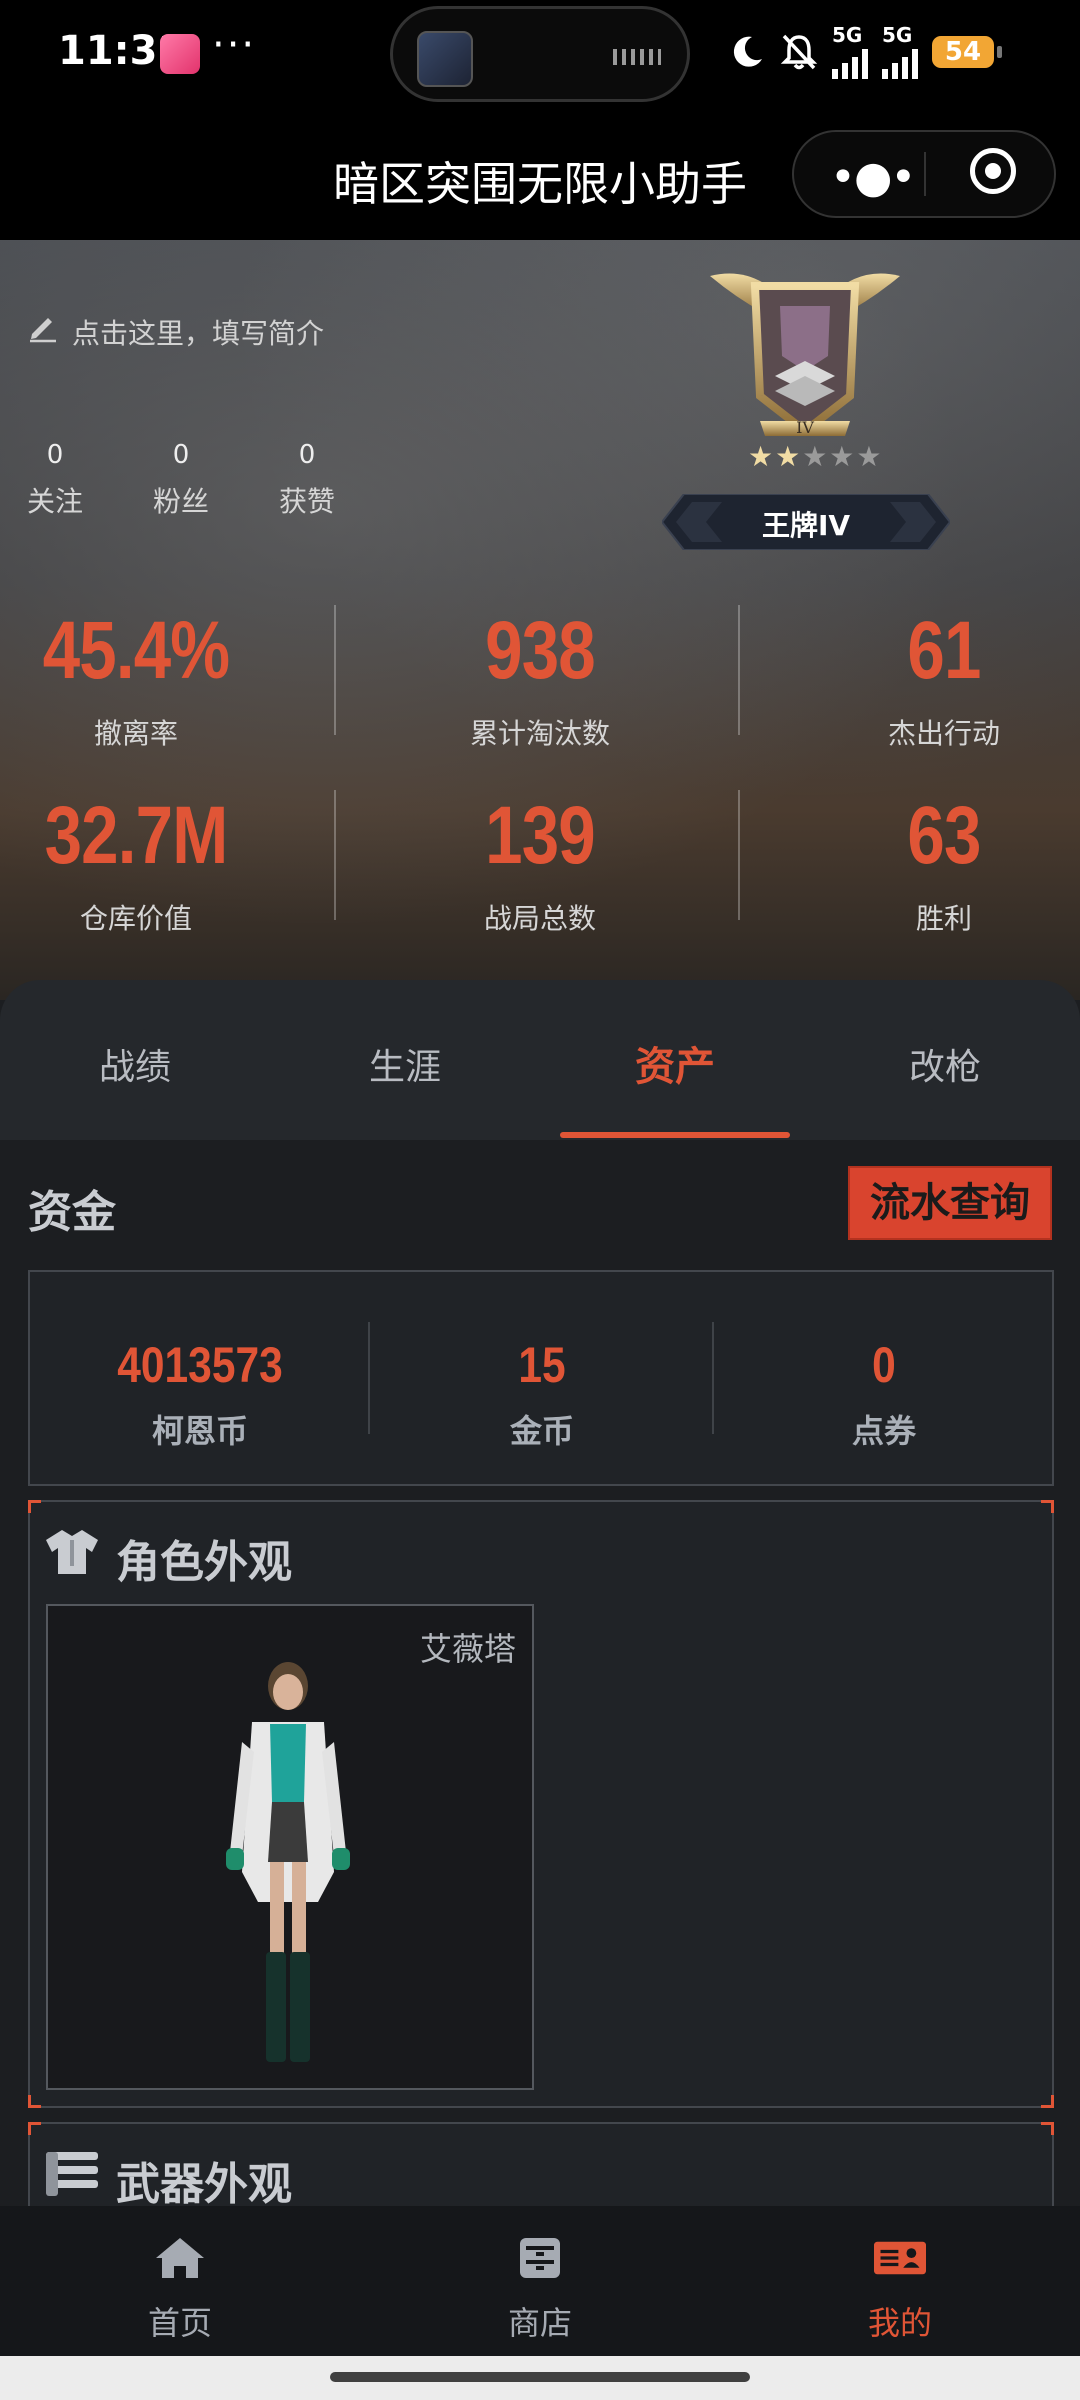 This screenshot has width=1080, height=2400. I want to click on moon-icon, so click(747, 51).